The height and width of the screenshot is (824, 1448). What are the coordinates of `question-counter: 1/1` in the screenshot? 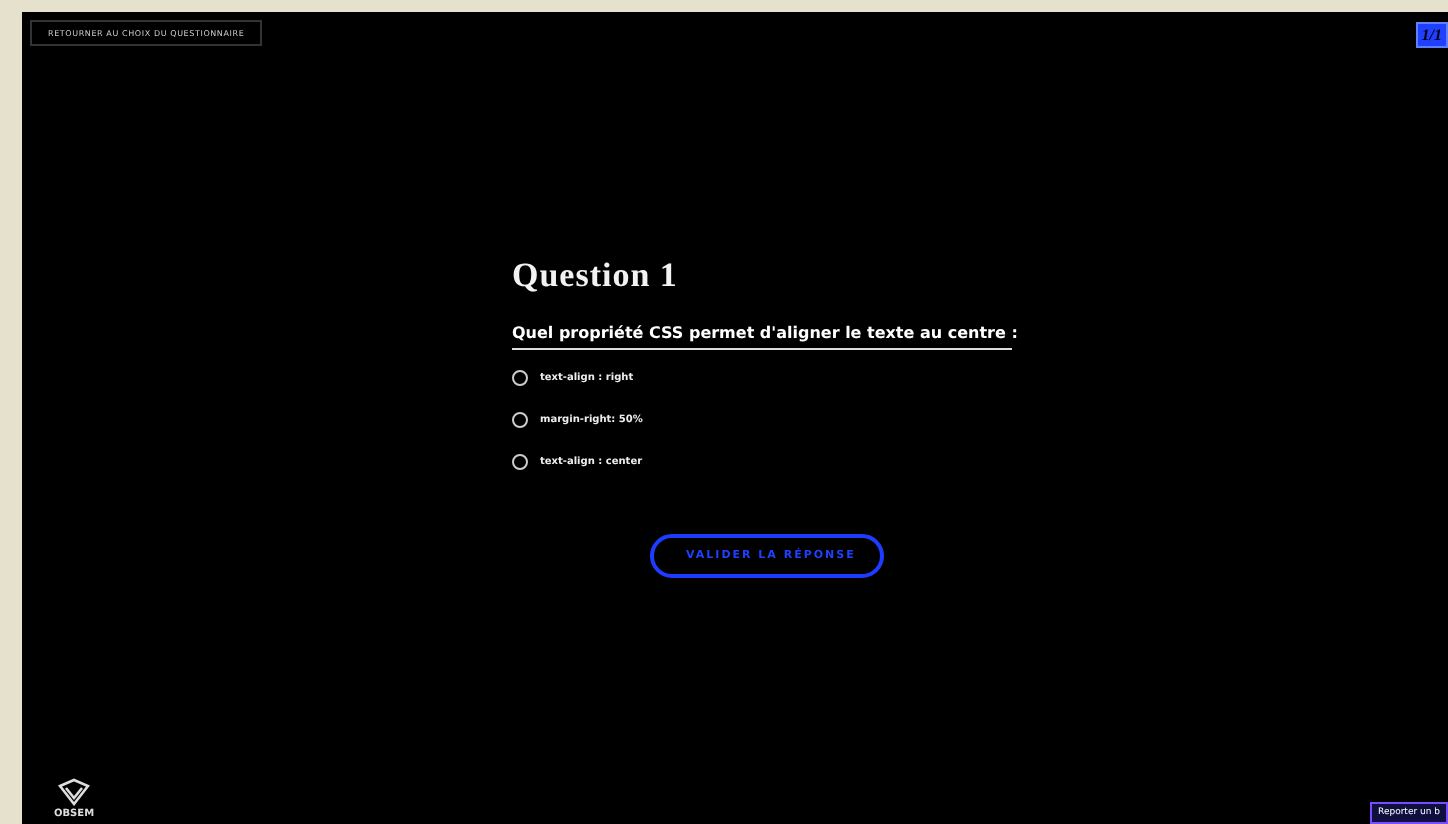 It's located at (1431, 35).